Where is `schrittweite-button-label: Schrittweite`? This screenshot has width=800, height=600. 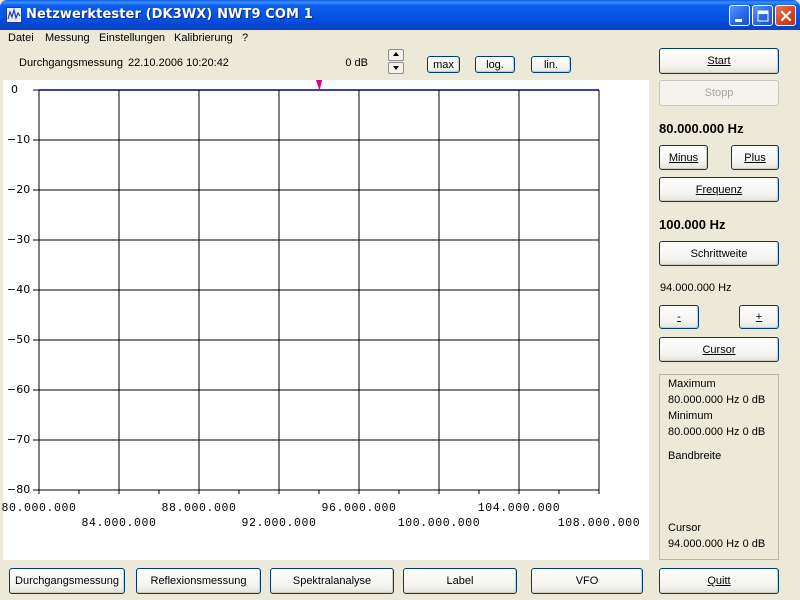 schrittweite-button-label: Schrittweite is located at coordinates (719, 253).